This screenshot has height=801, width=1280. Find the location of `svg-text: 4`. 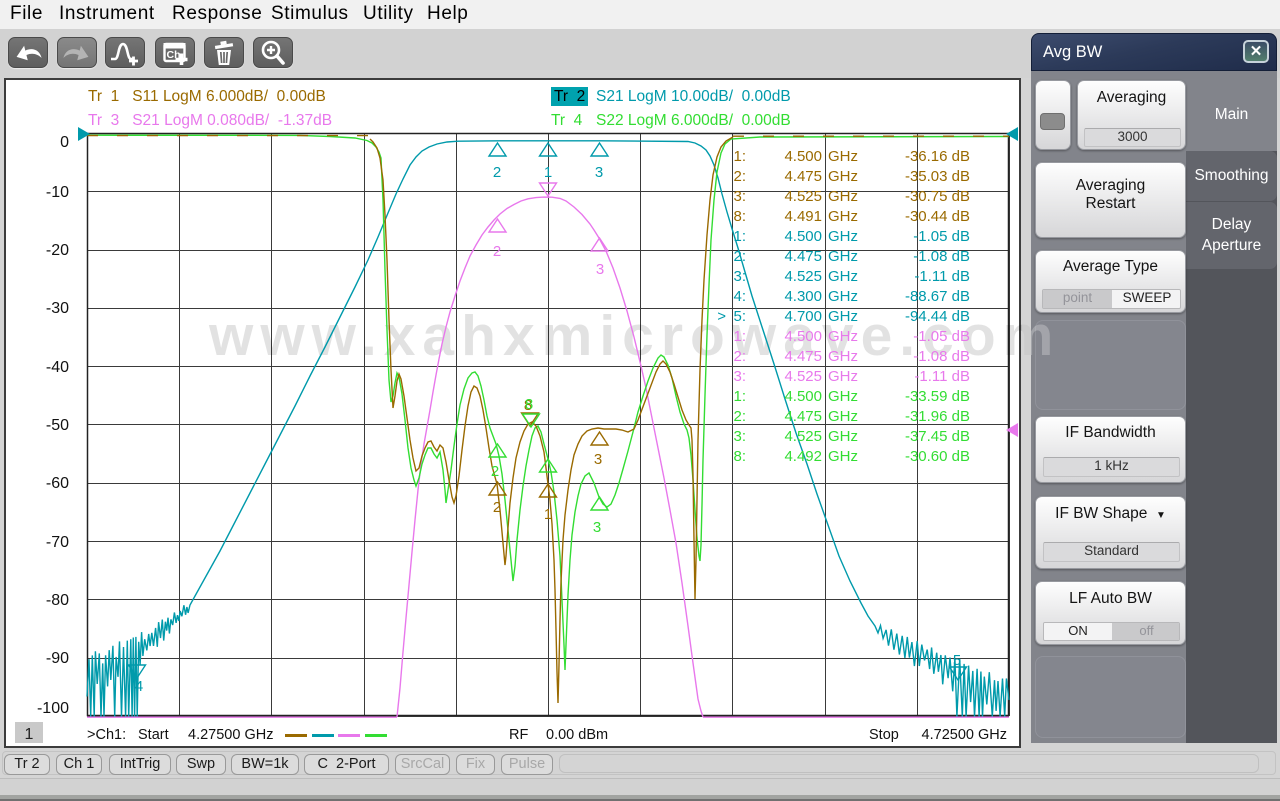

svg-text: 4 is located at coordinates (139, 686).